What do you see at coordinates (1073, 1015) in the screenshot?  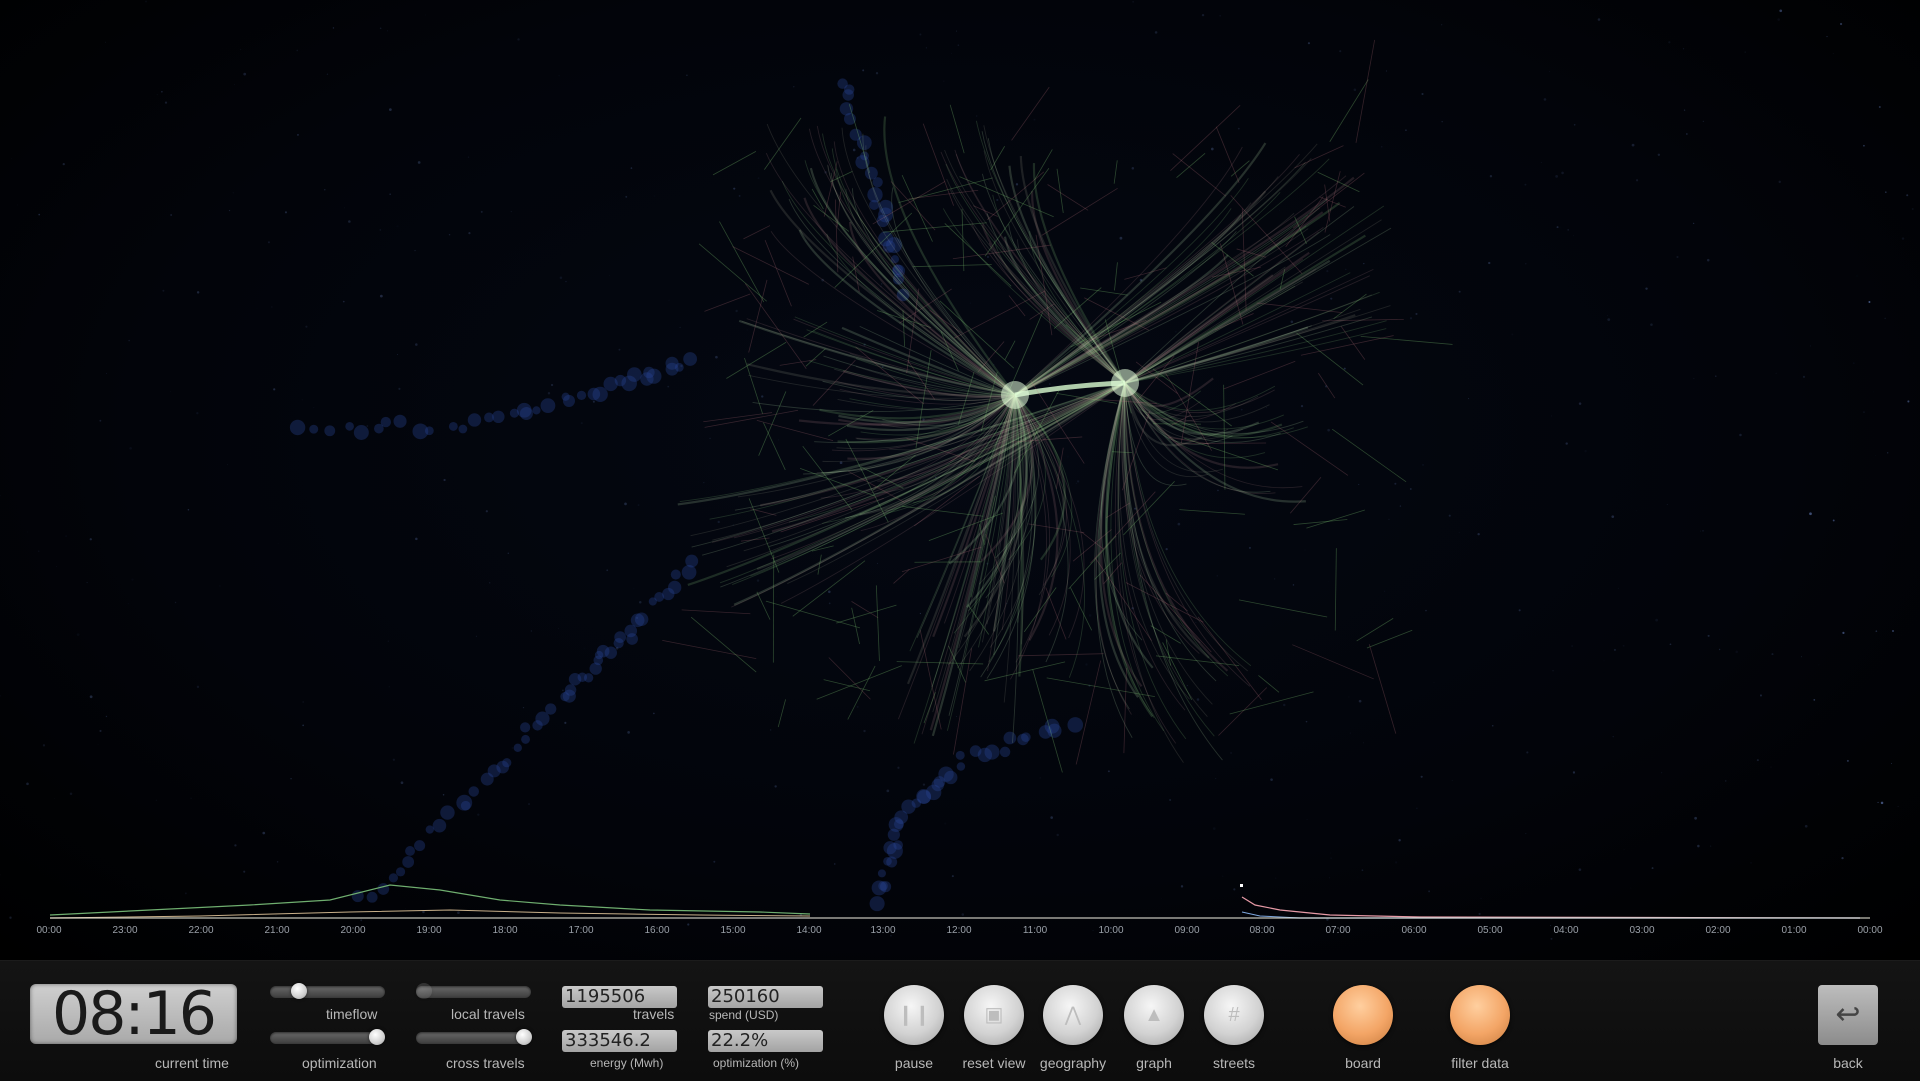 I see `geography-button: ⋀` at bounding box center [1073, 1015].